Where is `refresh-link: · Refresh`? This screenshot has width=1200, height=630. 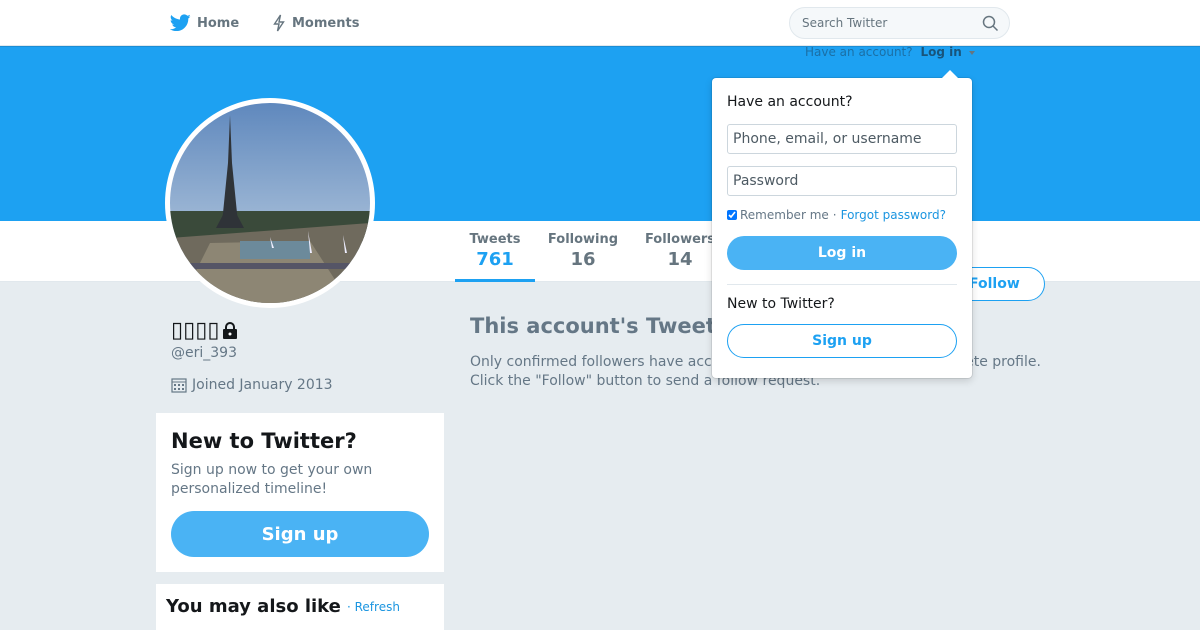
refresh-link: · Refresh is located at coordinates (373, 607).